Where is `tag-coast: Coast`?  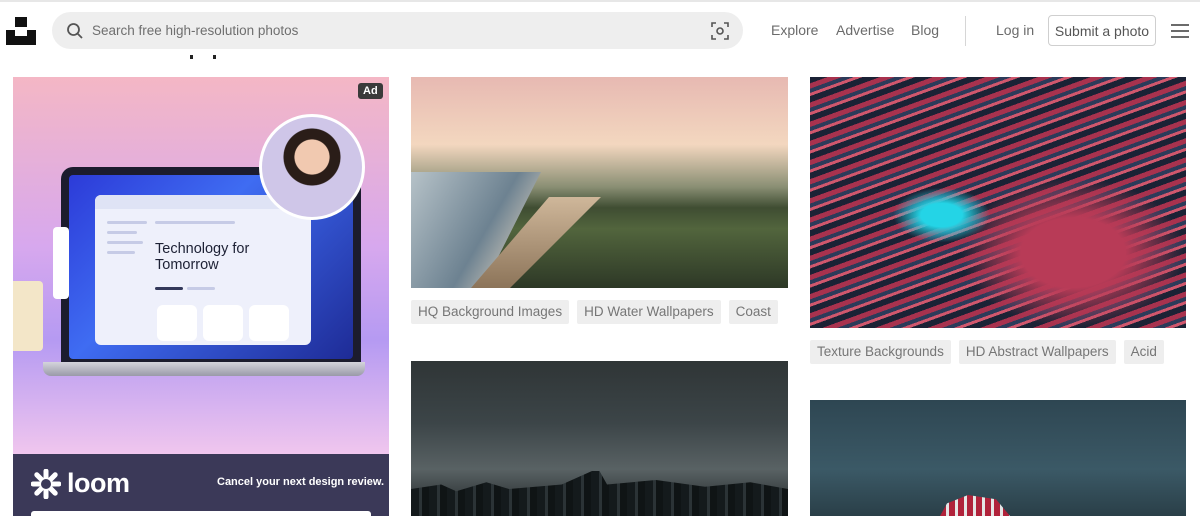 tag-coast: Coast is located at coordinates (753, 312).